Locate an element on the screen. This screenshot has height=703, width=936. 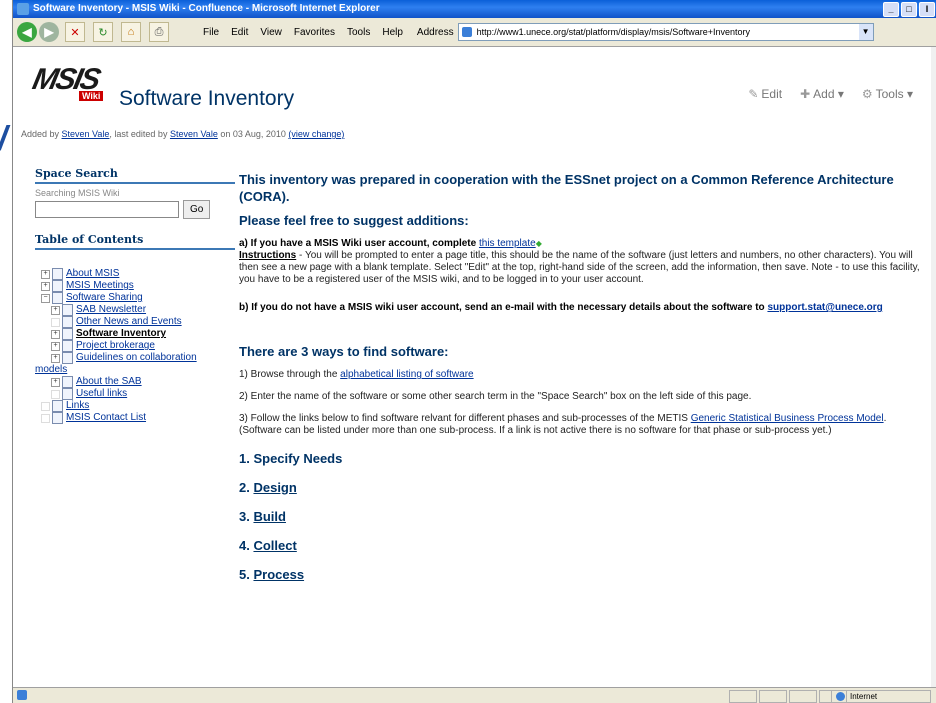
globe-icon is located at coordinates (840, 696).